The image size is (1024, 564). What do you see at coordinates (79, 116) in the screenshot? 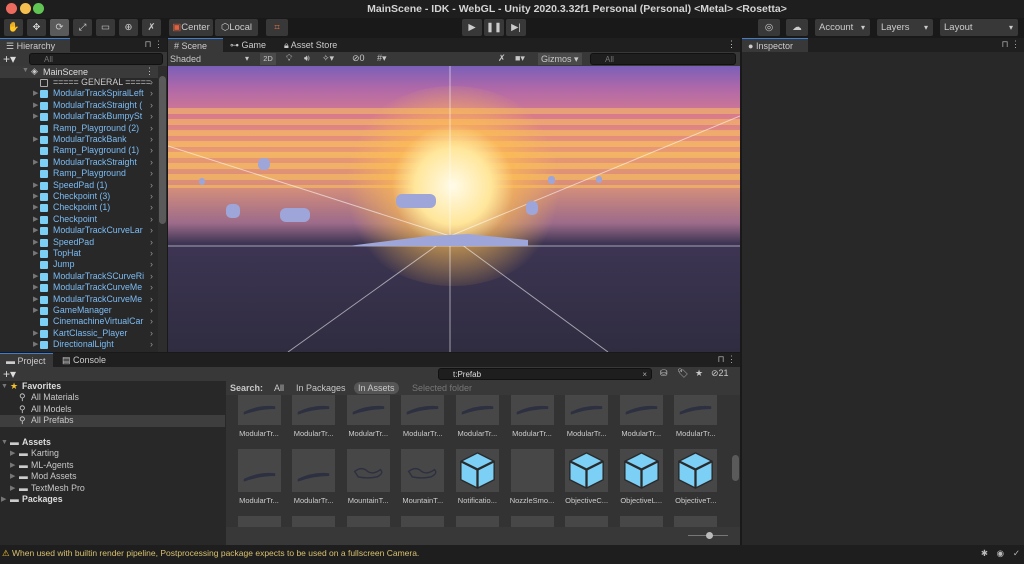
I see `hierarchy-item: ▶ ModularTrackBumpySt ›` at bounding box center [79, 116].